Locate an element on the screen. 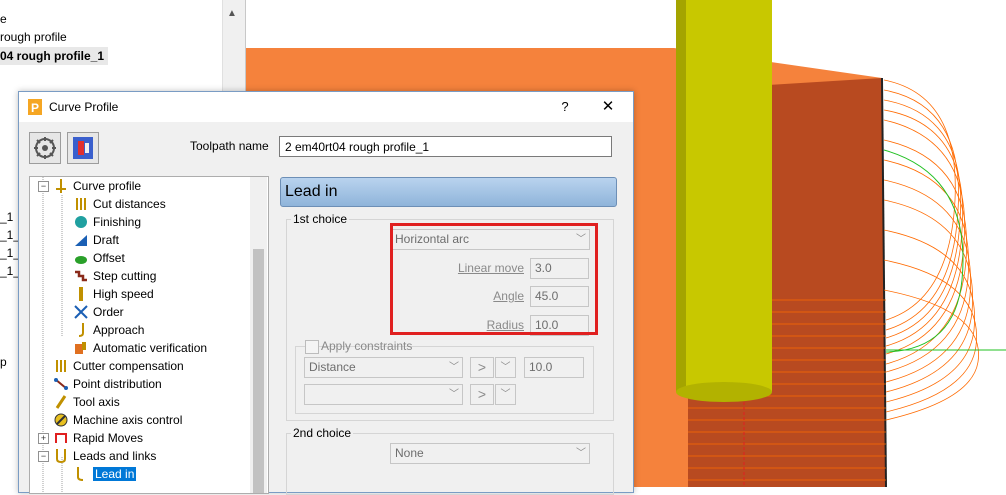  draft-icon is located at coordinates (81, 240).